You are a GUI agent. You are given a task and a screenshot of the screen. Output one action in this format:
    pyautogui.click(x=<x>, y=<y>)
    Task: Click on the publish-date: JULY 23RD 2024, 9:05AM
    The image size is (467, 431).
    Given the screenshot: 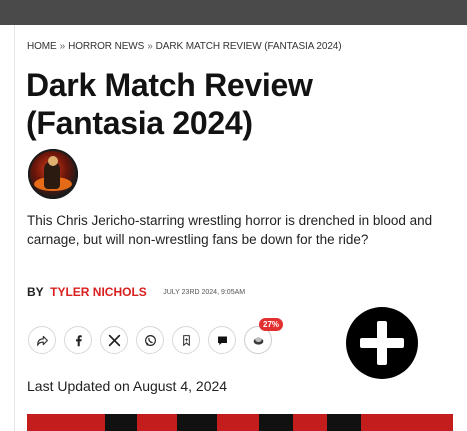 What is the action you would take?
    pyautogui.click(x=204, y=292)
    